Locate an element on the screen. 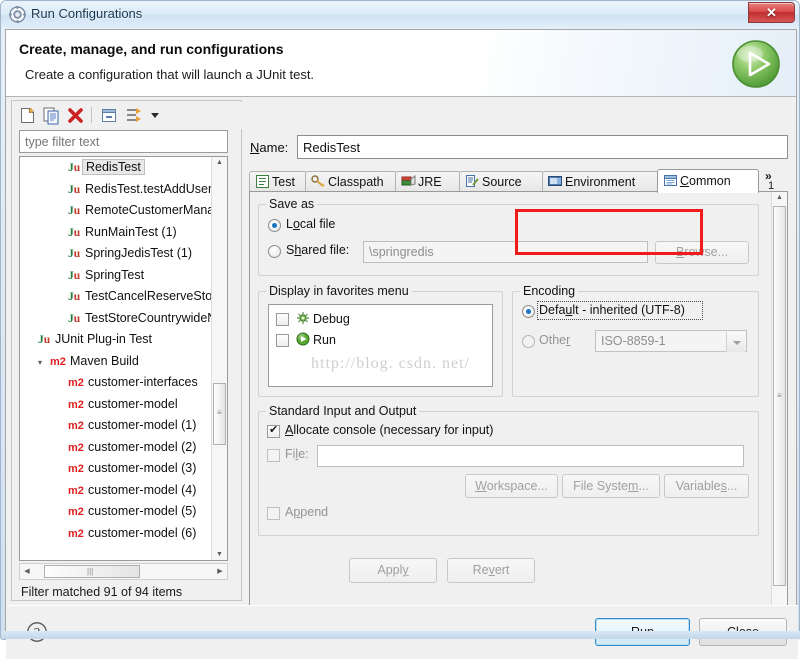 This screenshot has width=800, height=659. tree-item-label: customer-model (5) is located at coordinates (142, 511).